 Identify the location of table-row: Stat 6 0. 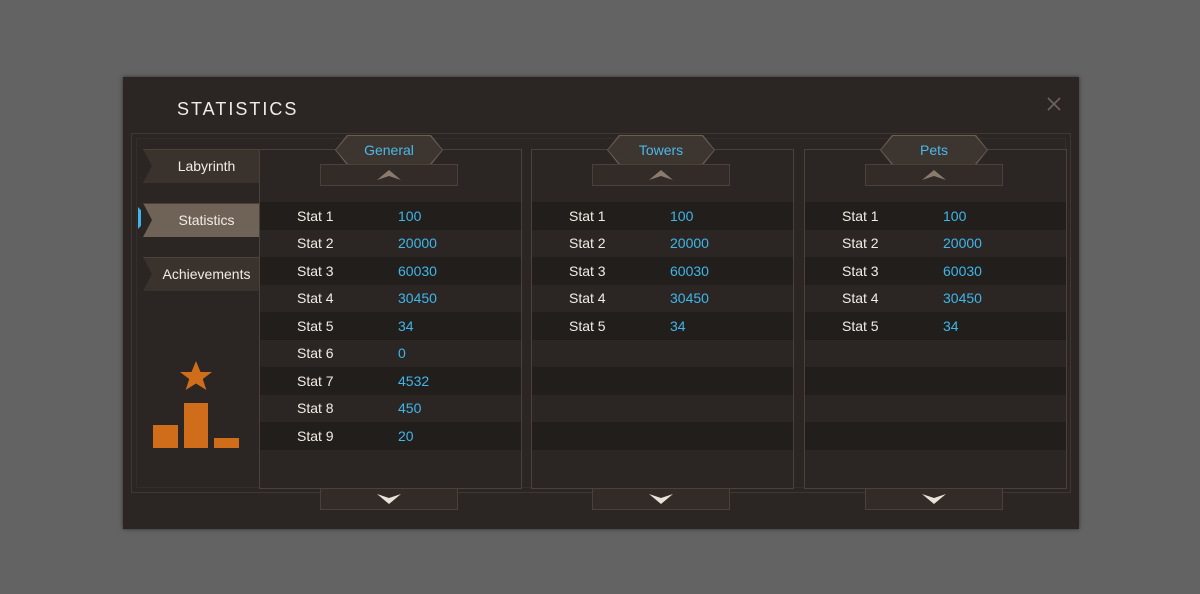
(390, 353).